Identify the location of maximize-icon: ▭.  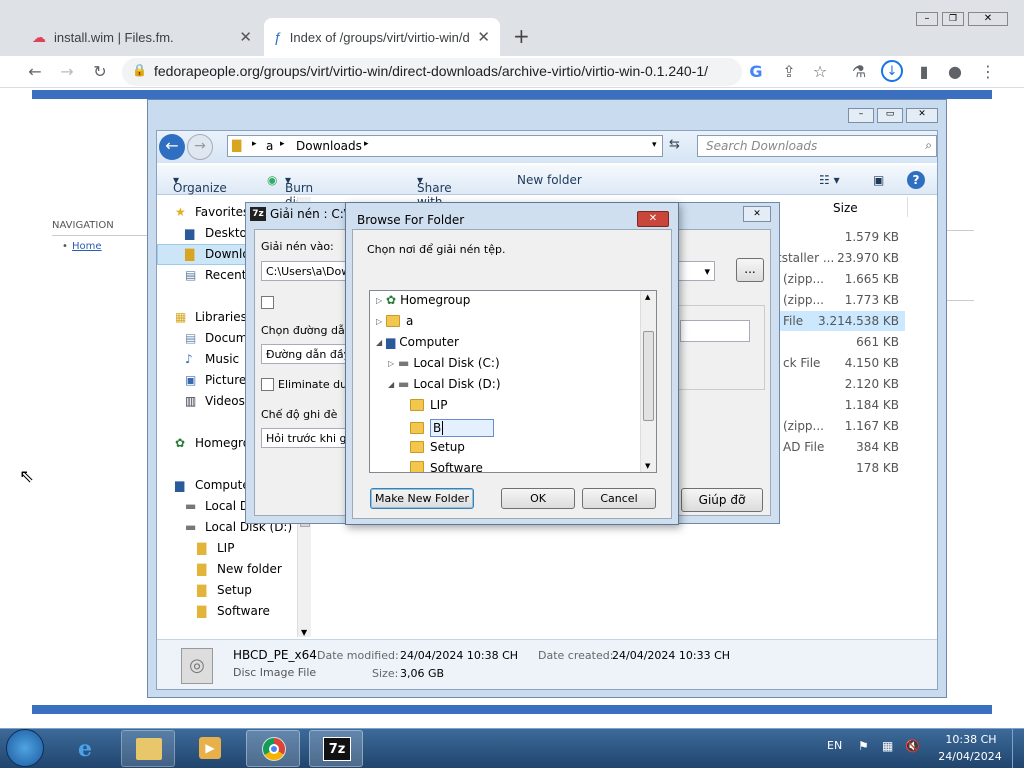
(890, 115).